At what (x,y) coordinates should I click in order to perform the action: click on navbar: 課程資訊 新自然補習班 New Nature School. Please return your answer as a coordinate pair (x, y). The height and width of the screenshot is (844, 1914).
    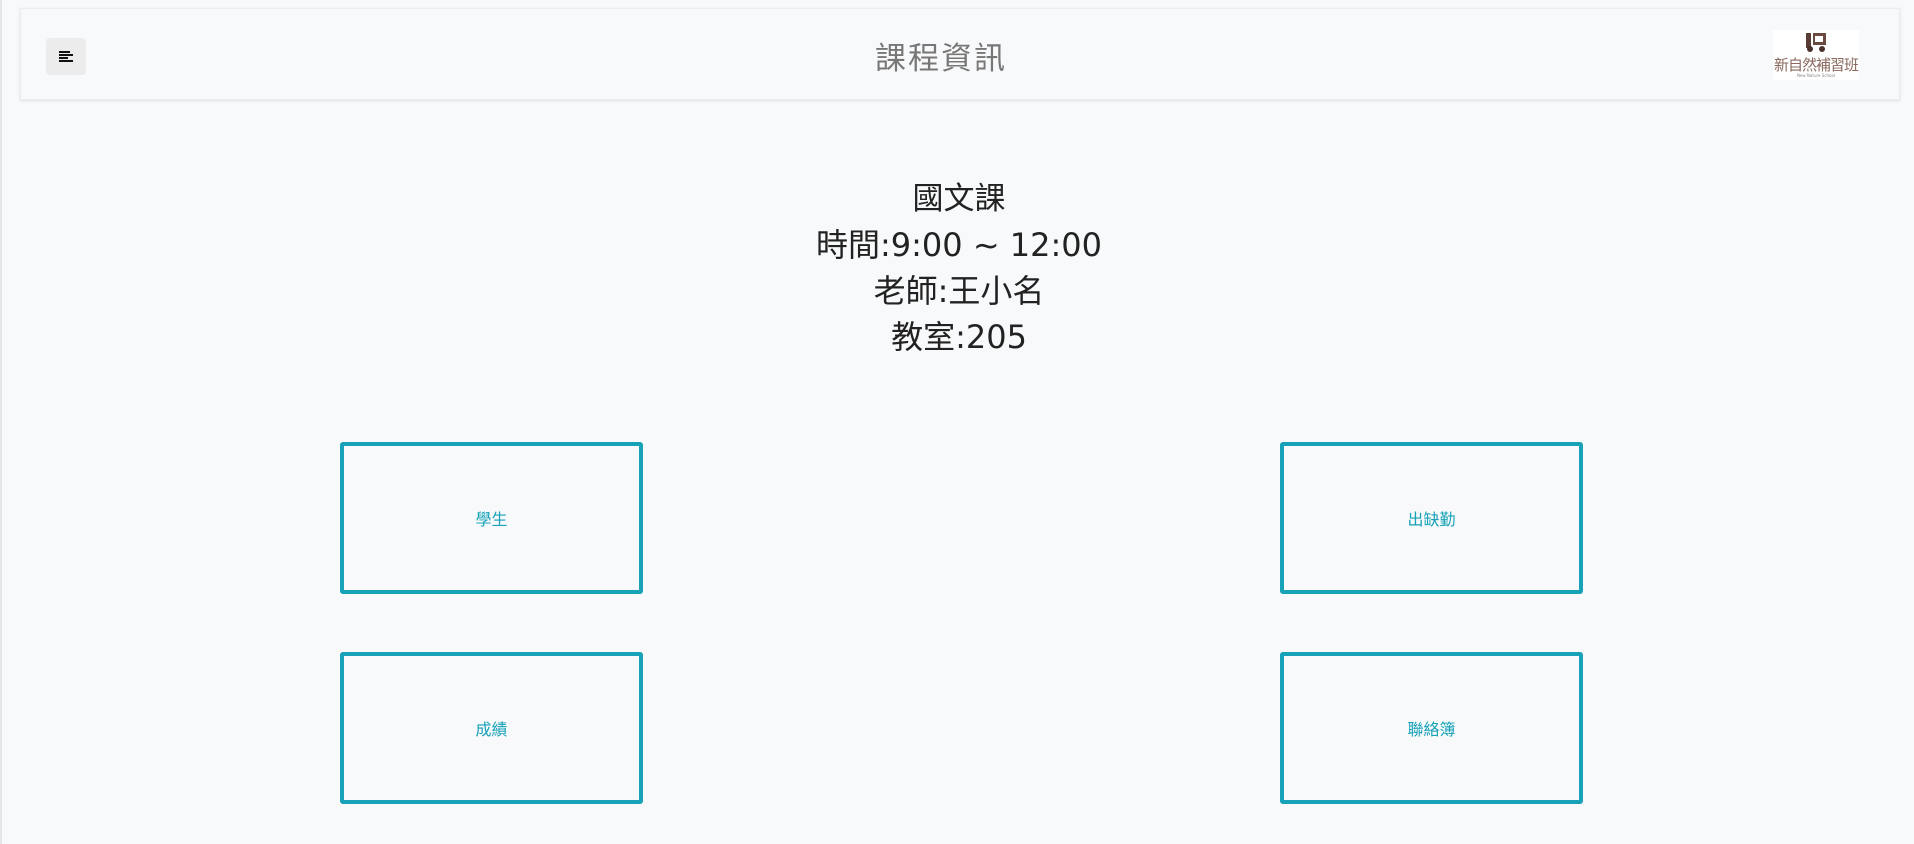
    Looking at the image, I should click on (960, 54).